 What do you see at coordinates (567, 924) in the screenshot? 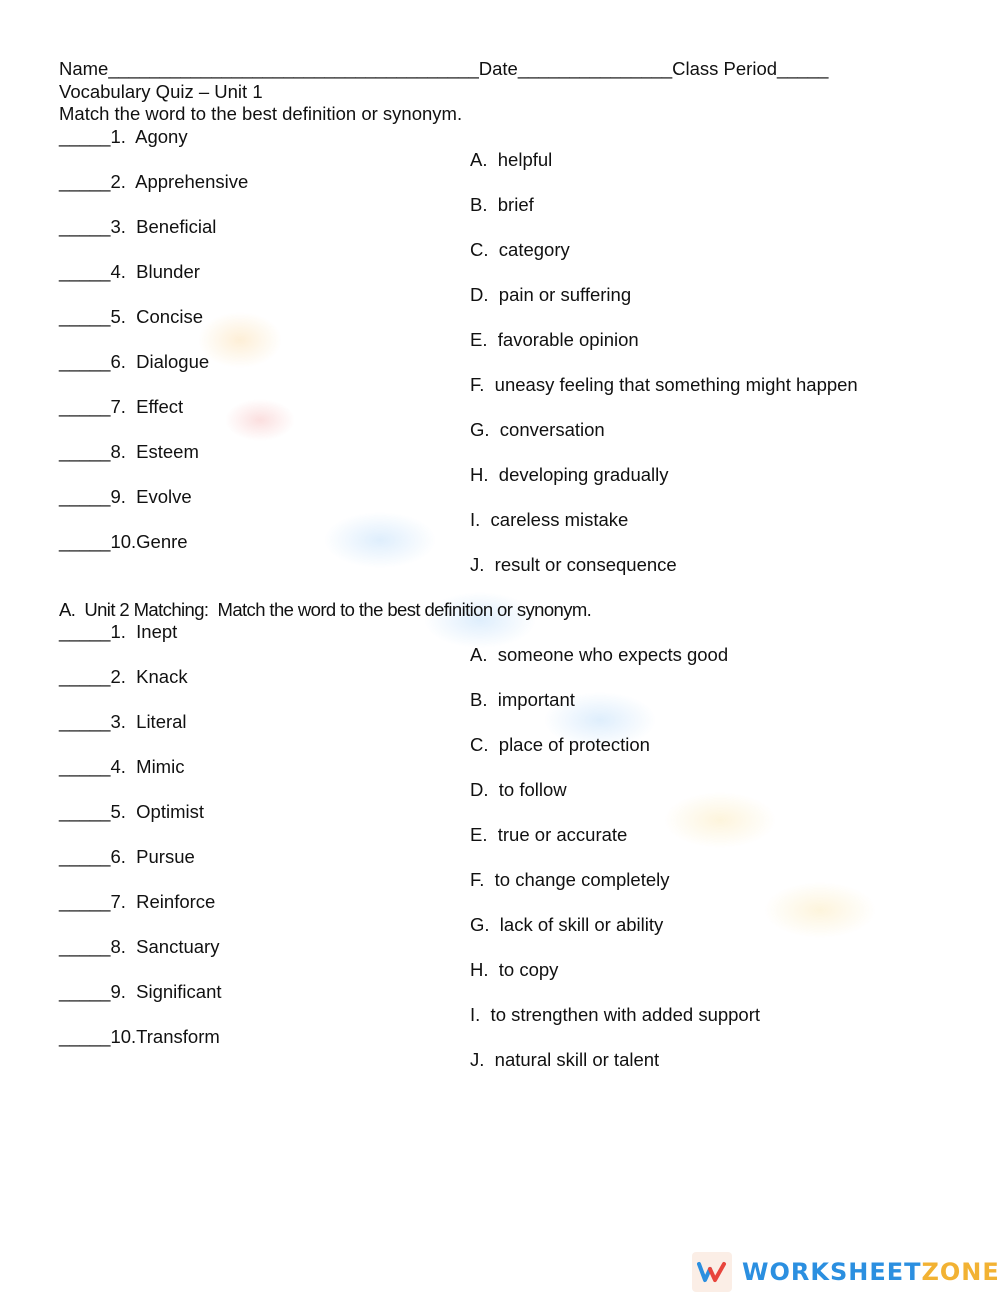
I see `definition-item: G. lack of skill or ability` at bounding box center [567, 924].